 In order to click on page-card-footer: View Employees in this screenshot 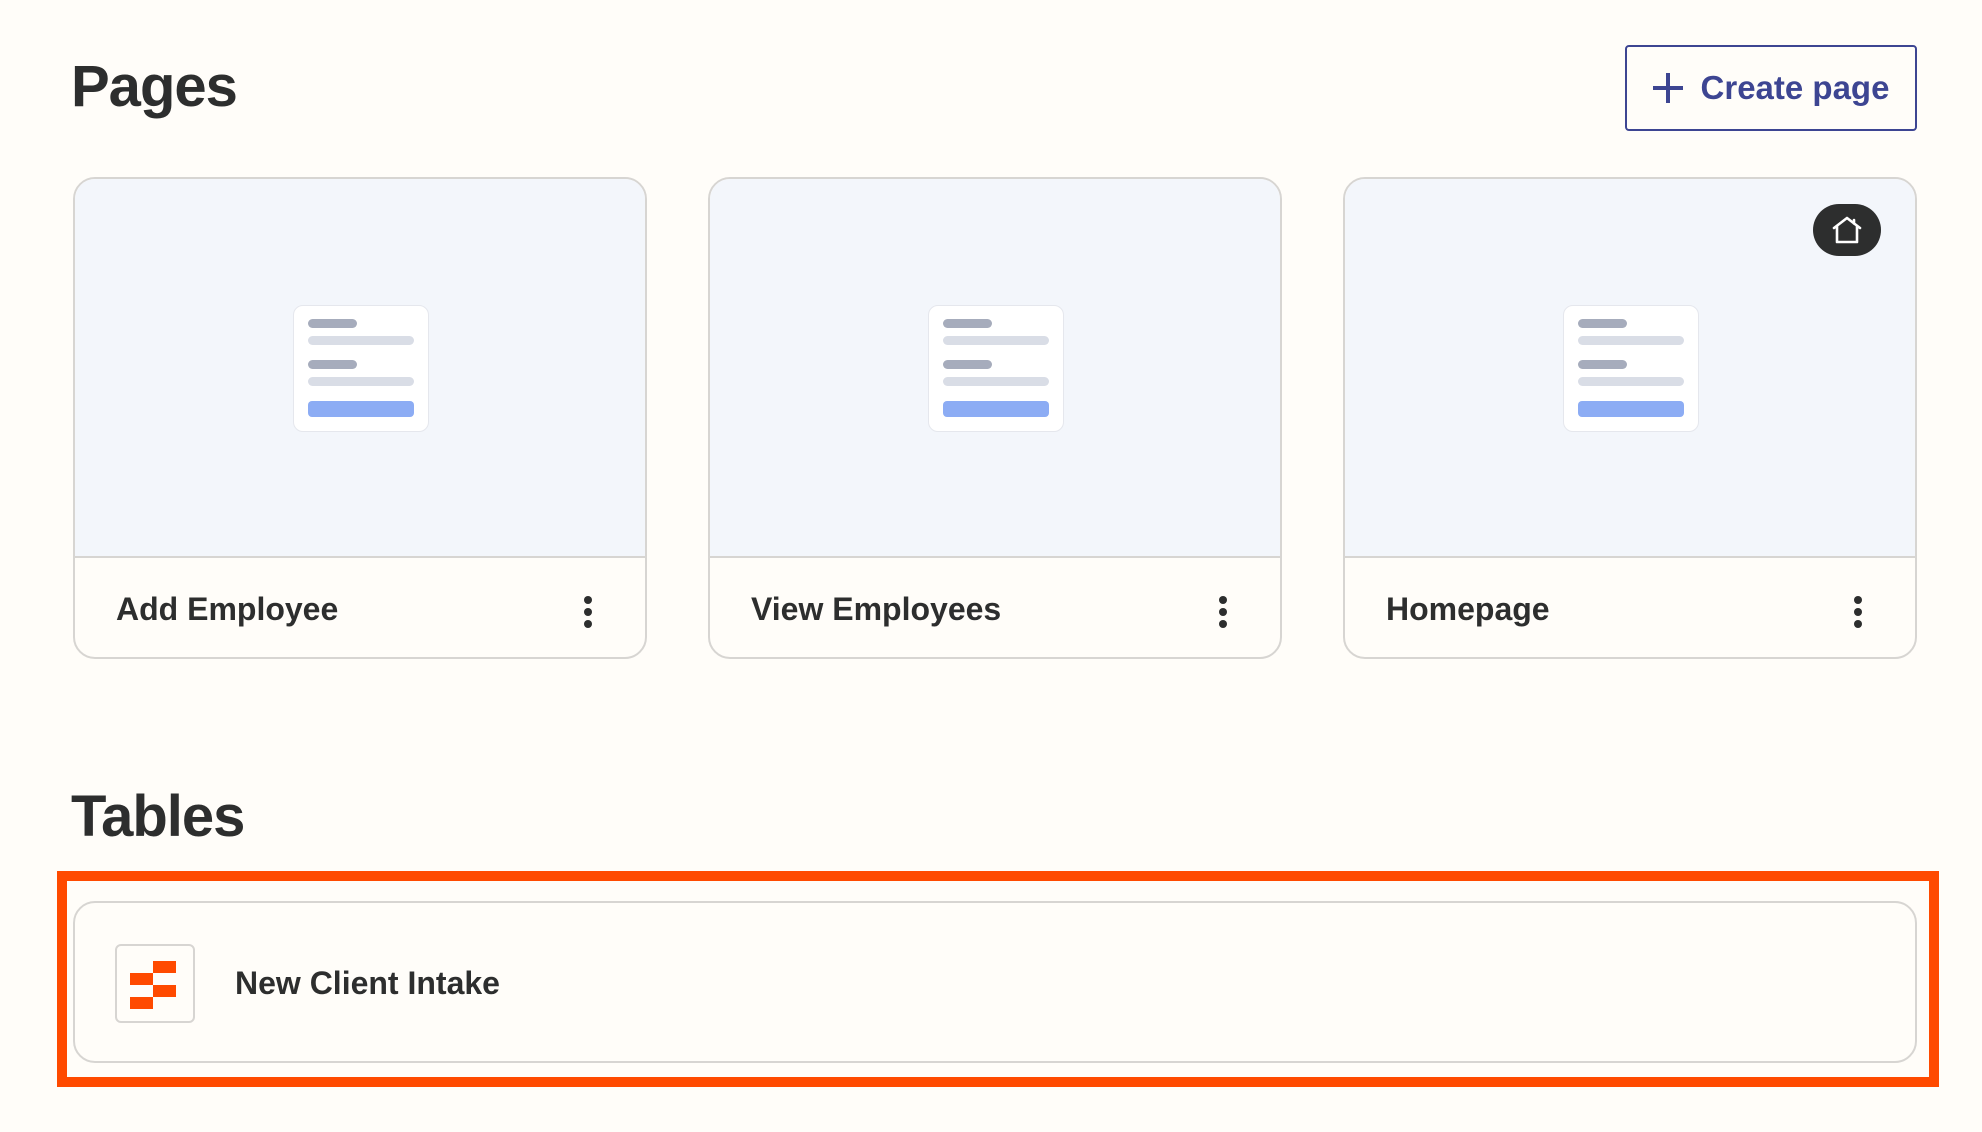, I will do `click(995, 608)`.